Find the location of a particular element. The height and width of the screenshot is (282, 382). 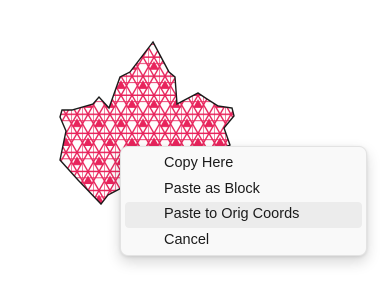

menu-item-paste-to-orig-coords: Paste to Orig Coords is located at coordinates (243, 215).